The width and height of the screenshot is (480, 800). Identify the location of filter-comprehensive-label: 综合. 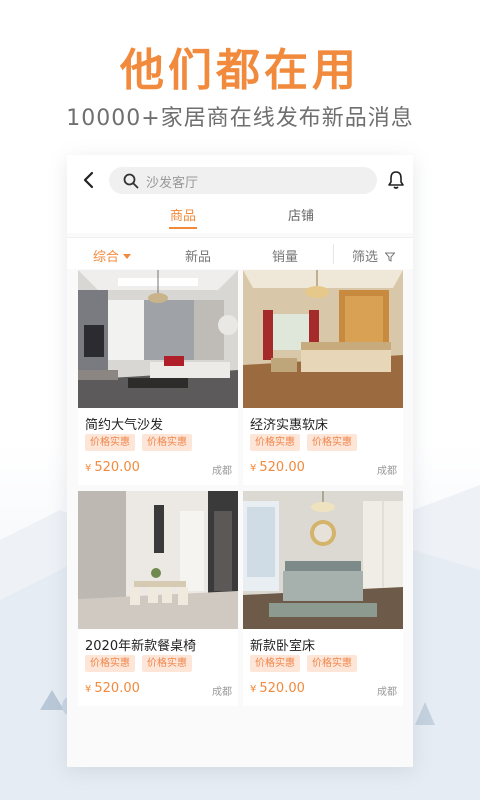
(106, 257).